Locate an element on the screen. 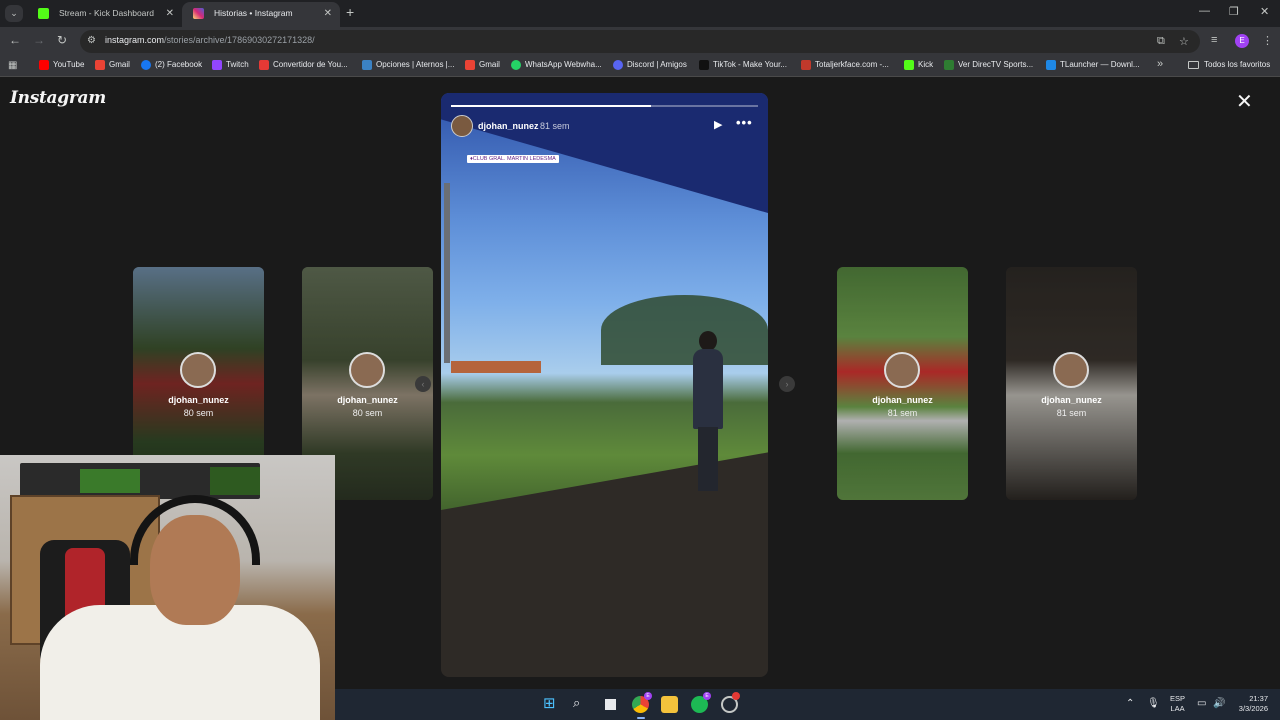 The image size is (1280, 720). spotify-profile-badge: E is located at coordinates (707, 696).